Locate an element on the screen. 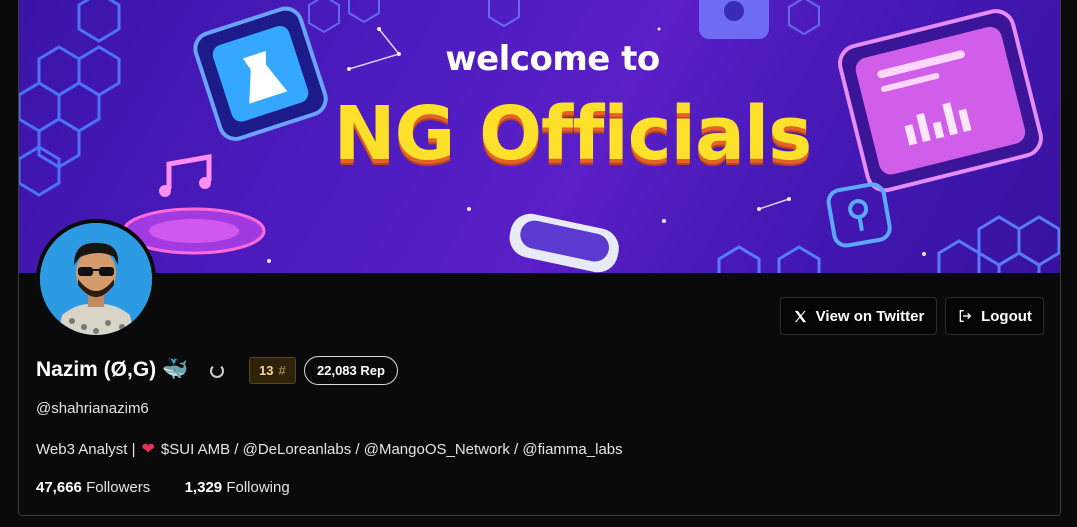  x-logo-icon is located at coordinates (800, 316).